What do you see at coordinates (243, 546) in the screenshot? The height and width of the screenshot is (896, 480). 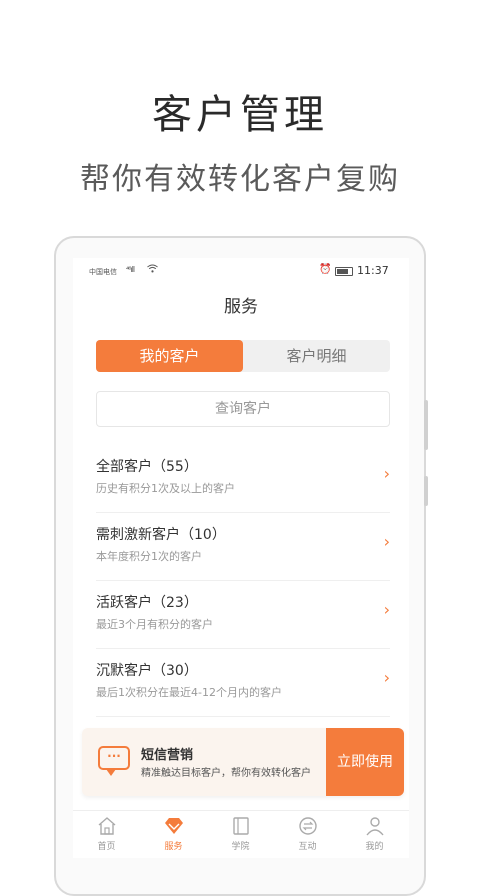 I see `list-item-new-customers: 需刺激新客户（10） 本年度积分1次的客户 ›` at bounding box center [243, 546].